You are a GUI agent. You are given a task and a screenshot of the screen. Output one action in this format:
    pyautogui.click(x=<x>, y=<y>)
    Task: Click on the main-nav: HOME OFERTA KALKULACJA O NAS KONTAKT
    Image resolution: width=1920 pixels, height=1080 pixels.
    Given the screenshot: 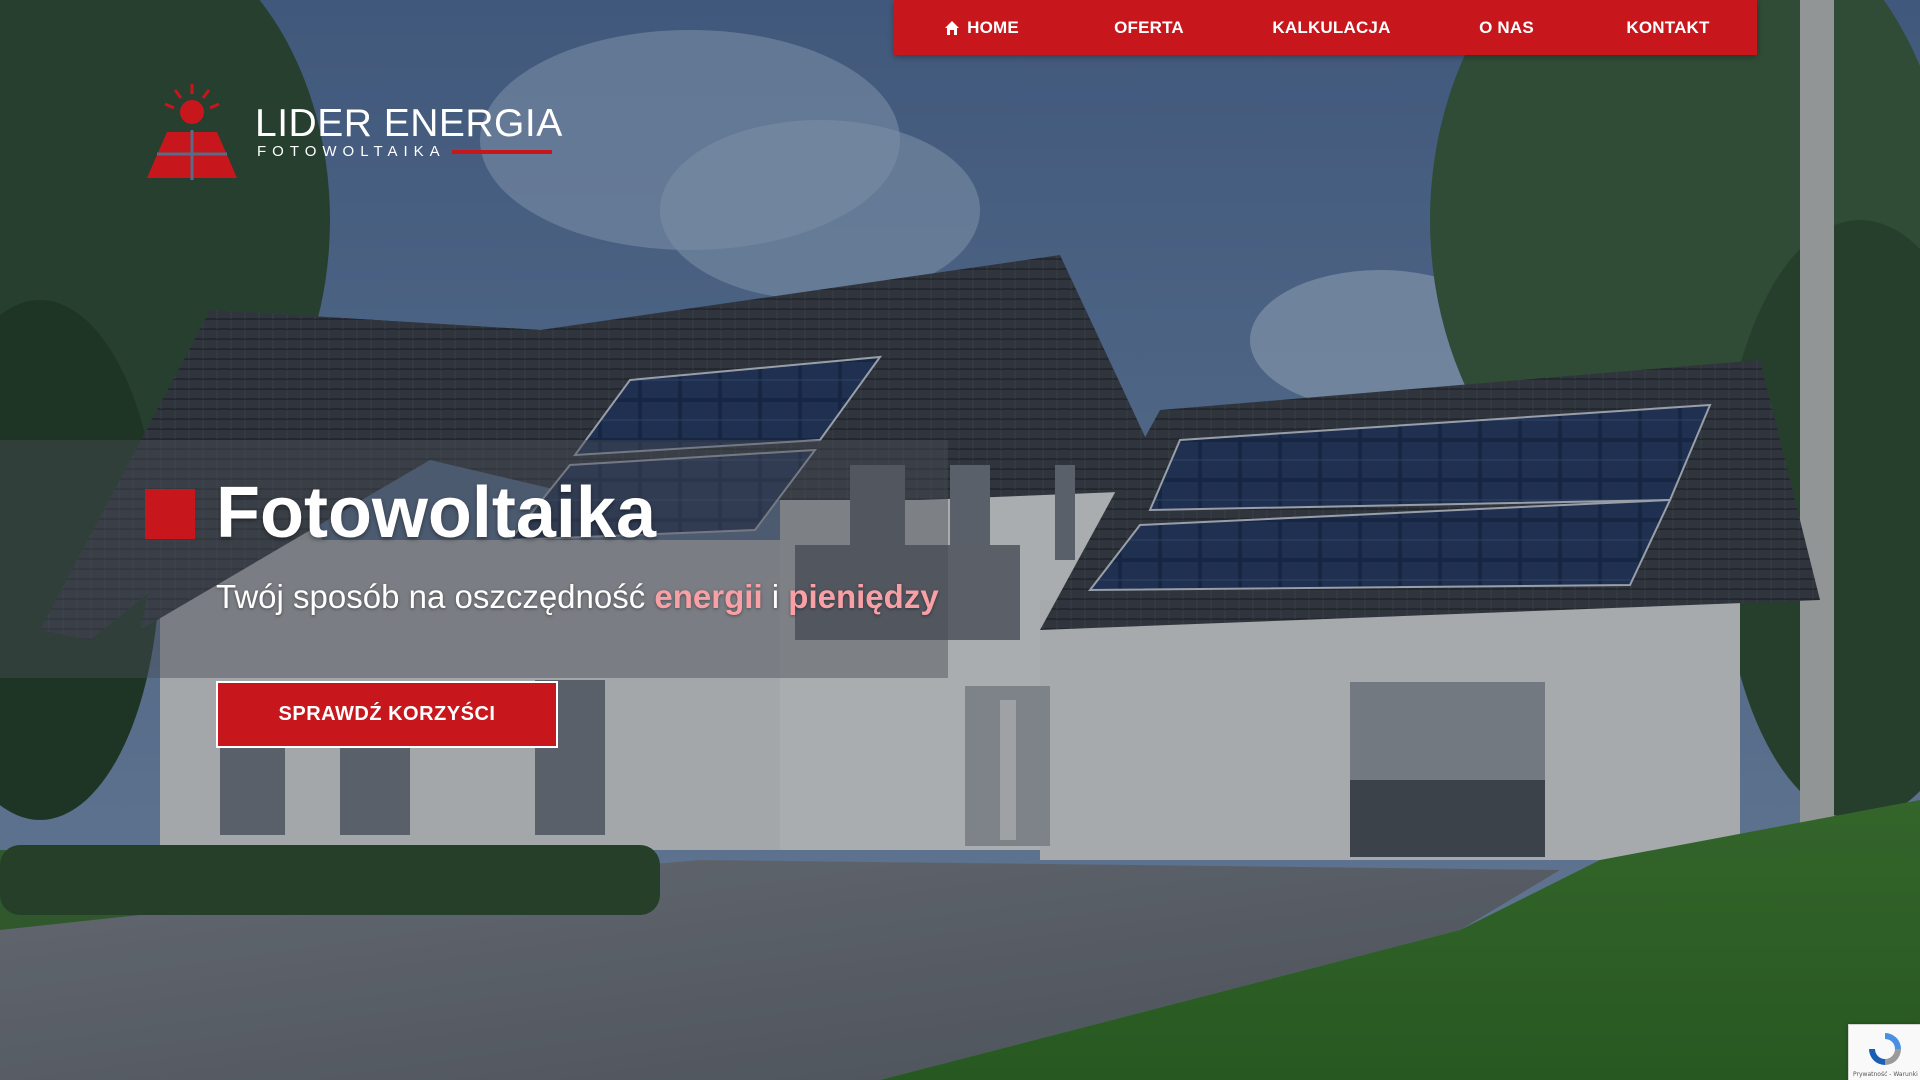 What is the action you would take?
    pyautogui.click(x=1325, y=27)
    